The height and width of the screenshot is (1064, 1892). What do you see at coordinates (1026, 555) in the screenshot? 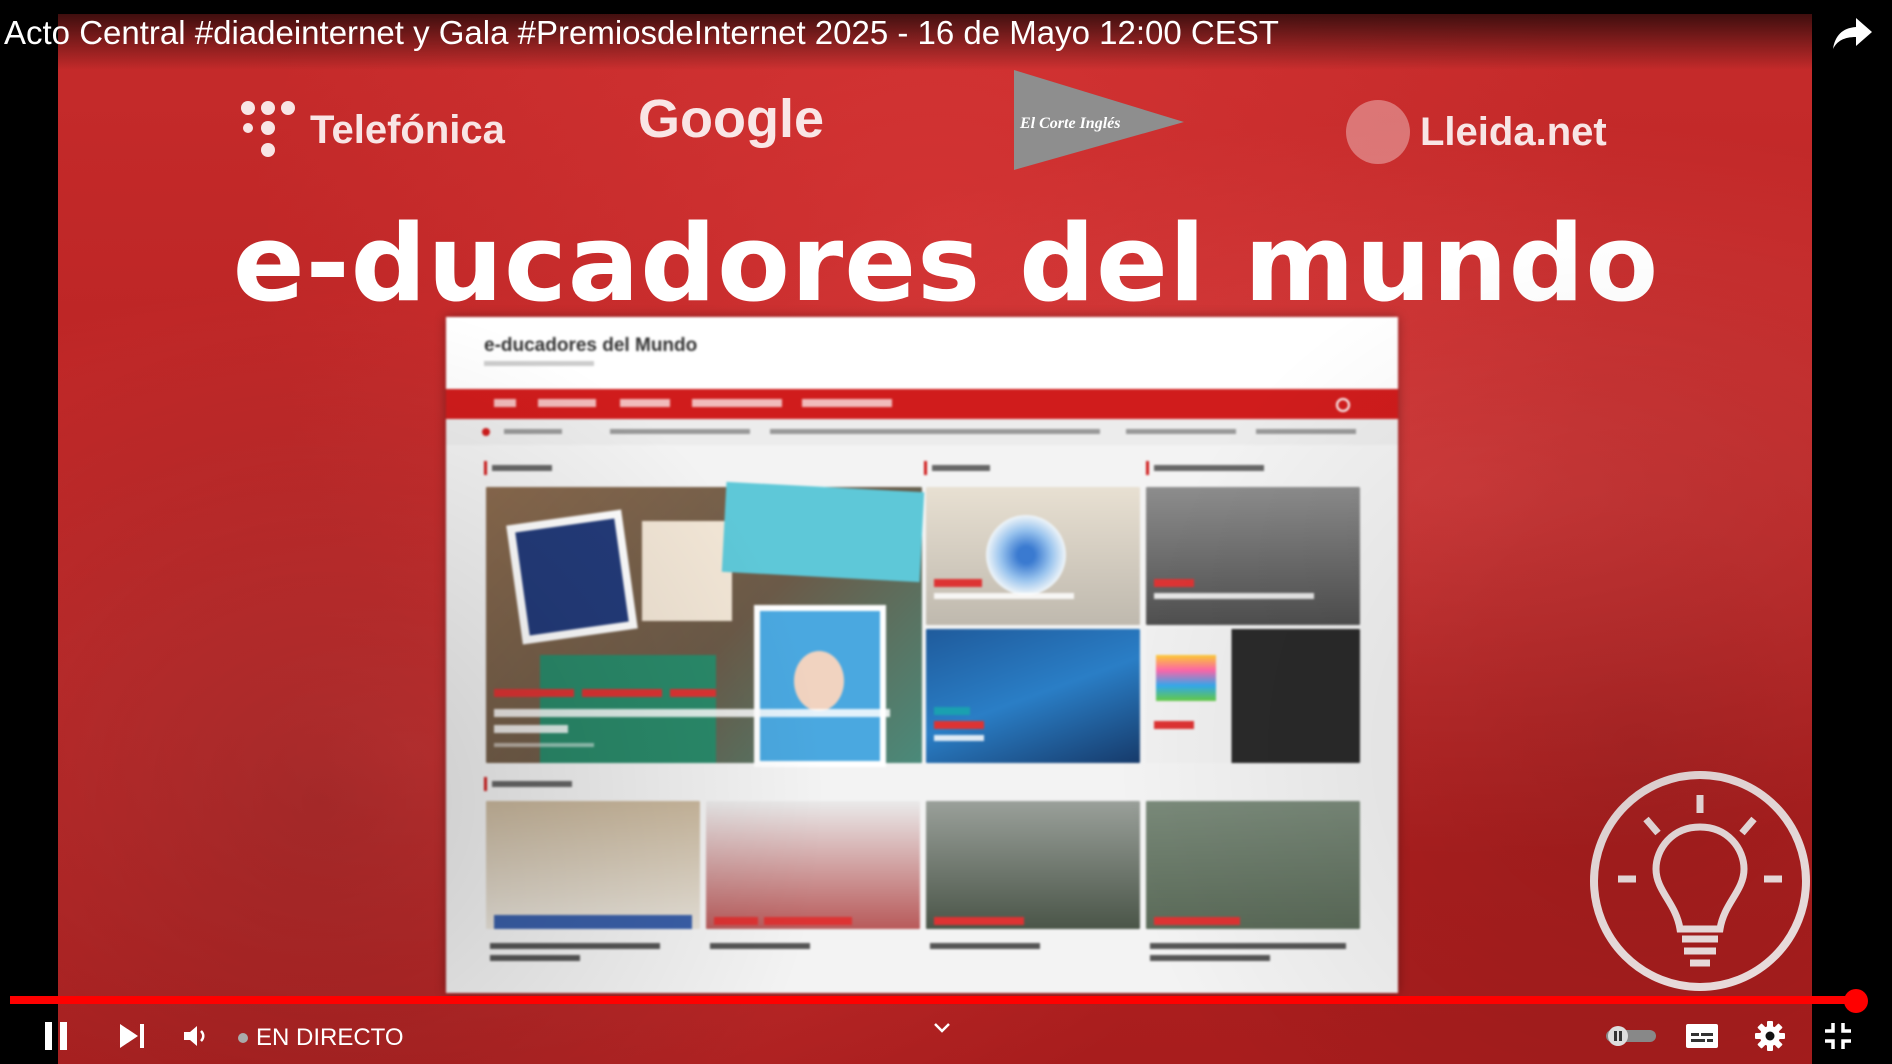
I see `logo-illustration` at bounding box center [1026, 555].